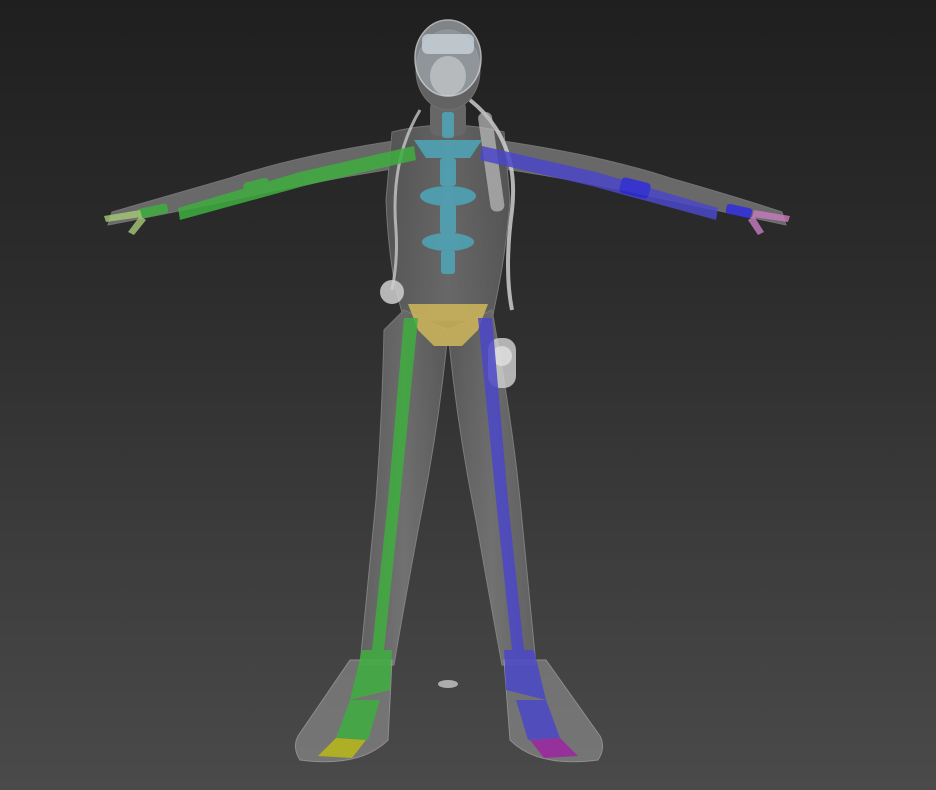  I want to click on pivot-marker, so click(448, 684).